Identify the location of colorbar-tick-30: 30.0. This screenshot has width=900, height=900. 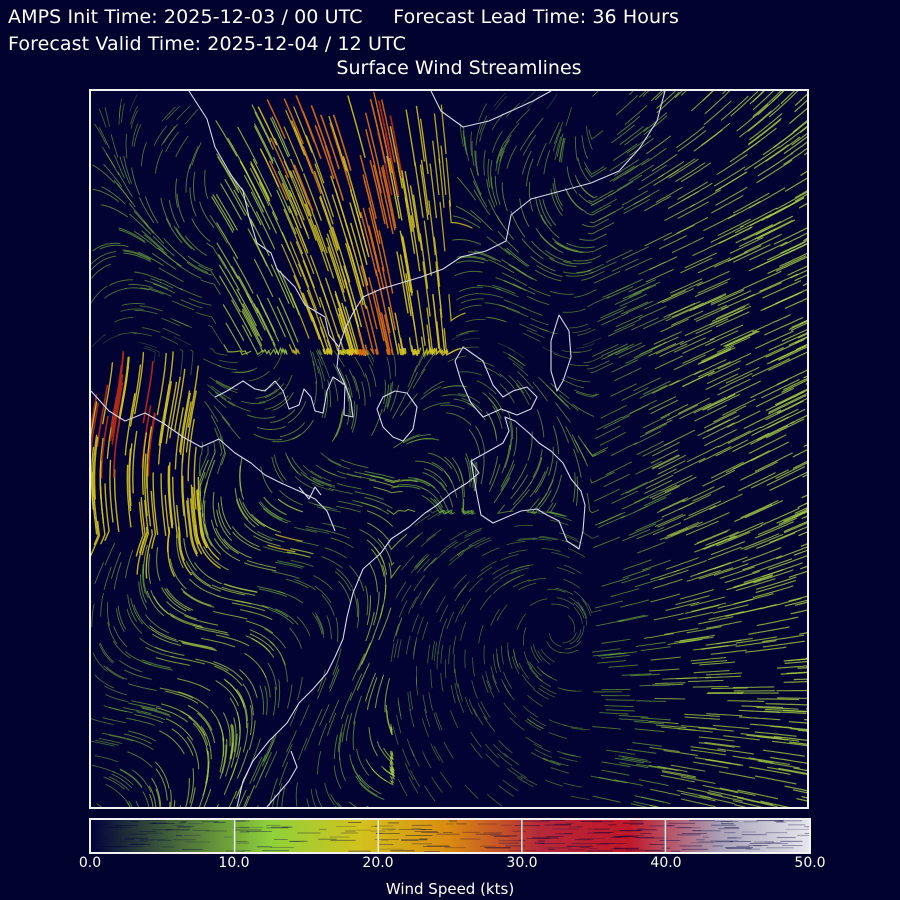
(522, 863).